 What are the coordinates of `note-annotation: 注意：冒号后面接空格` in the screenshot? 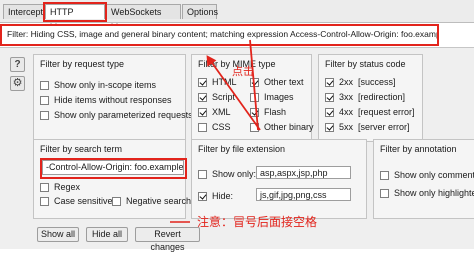 It's located at (257, 222).